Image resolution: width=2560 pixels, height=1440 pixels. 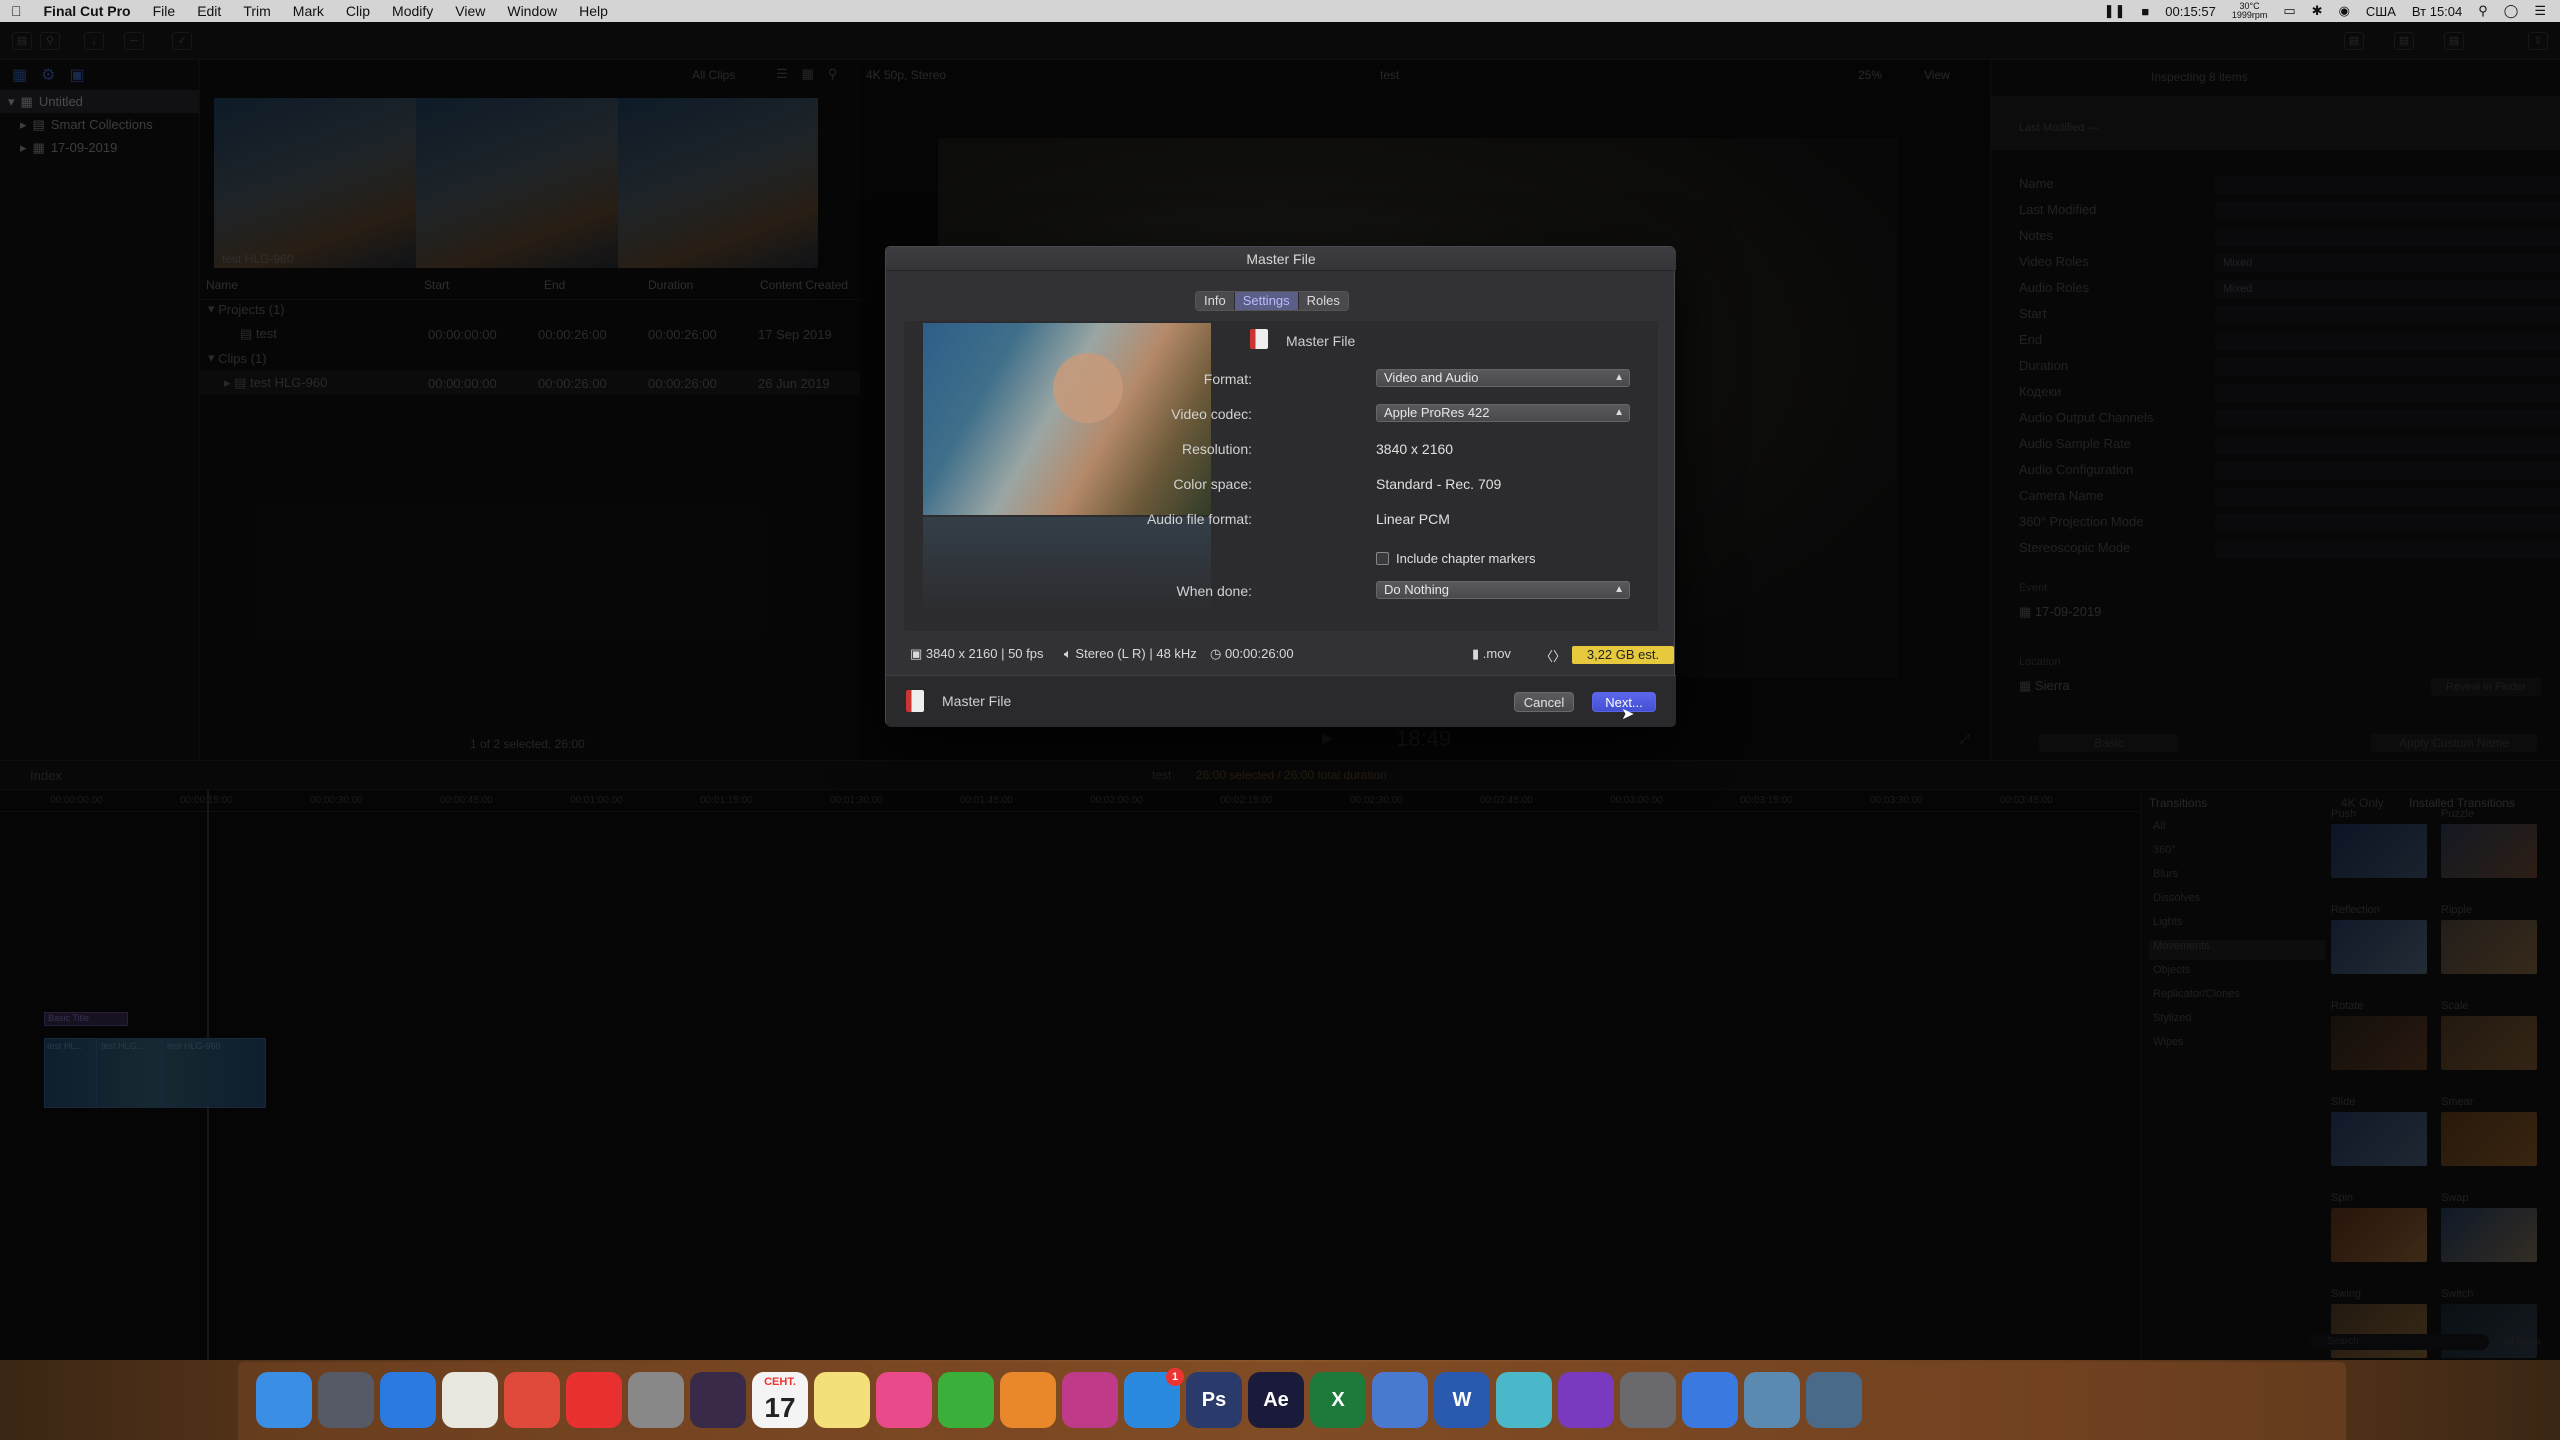 I want to click on colorspace-label: Color space:, so click(x=1212, y=484).